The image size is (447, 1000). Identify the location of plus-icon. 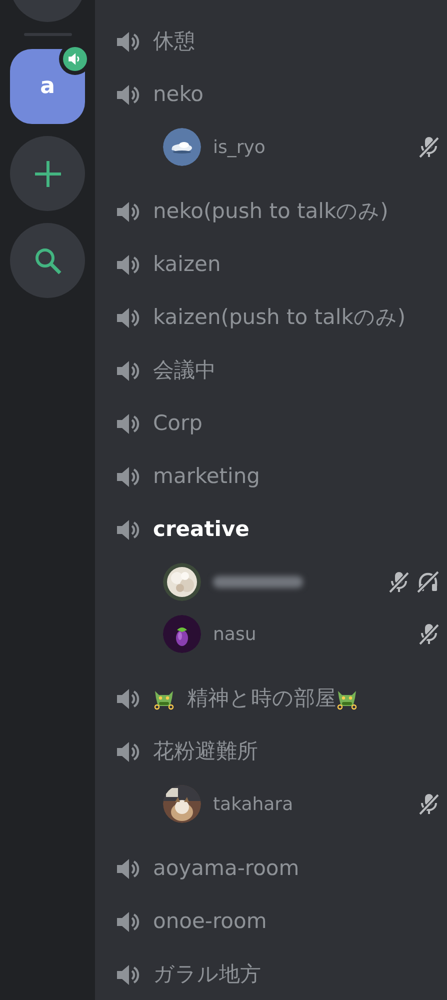
(48, 174).